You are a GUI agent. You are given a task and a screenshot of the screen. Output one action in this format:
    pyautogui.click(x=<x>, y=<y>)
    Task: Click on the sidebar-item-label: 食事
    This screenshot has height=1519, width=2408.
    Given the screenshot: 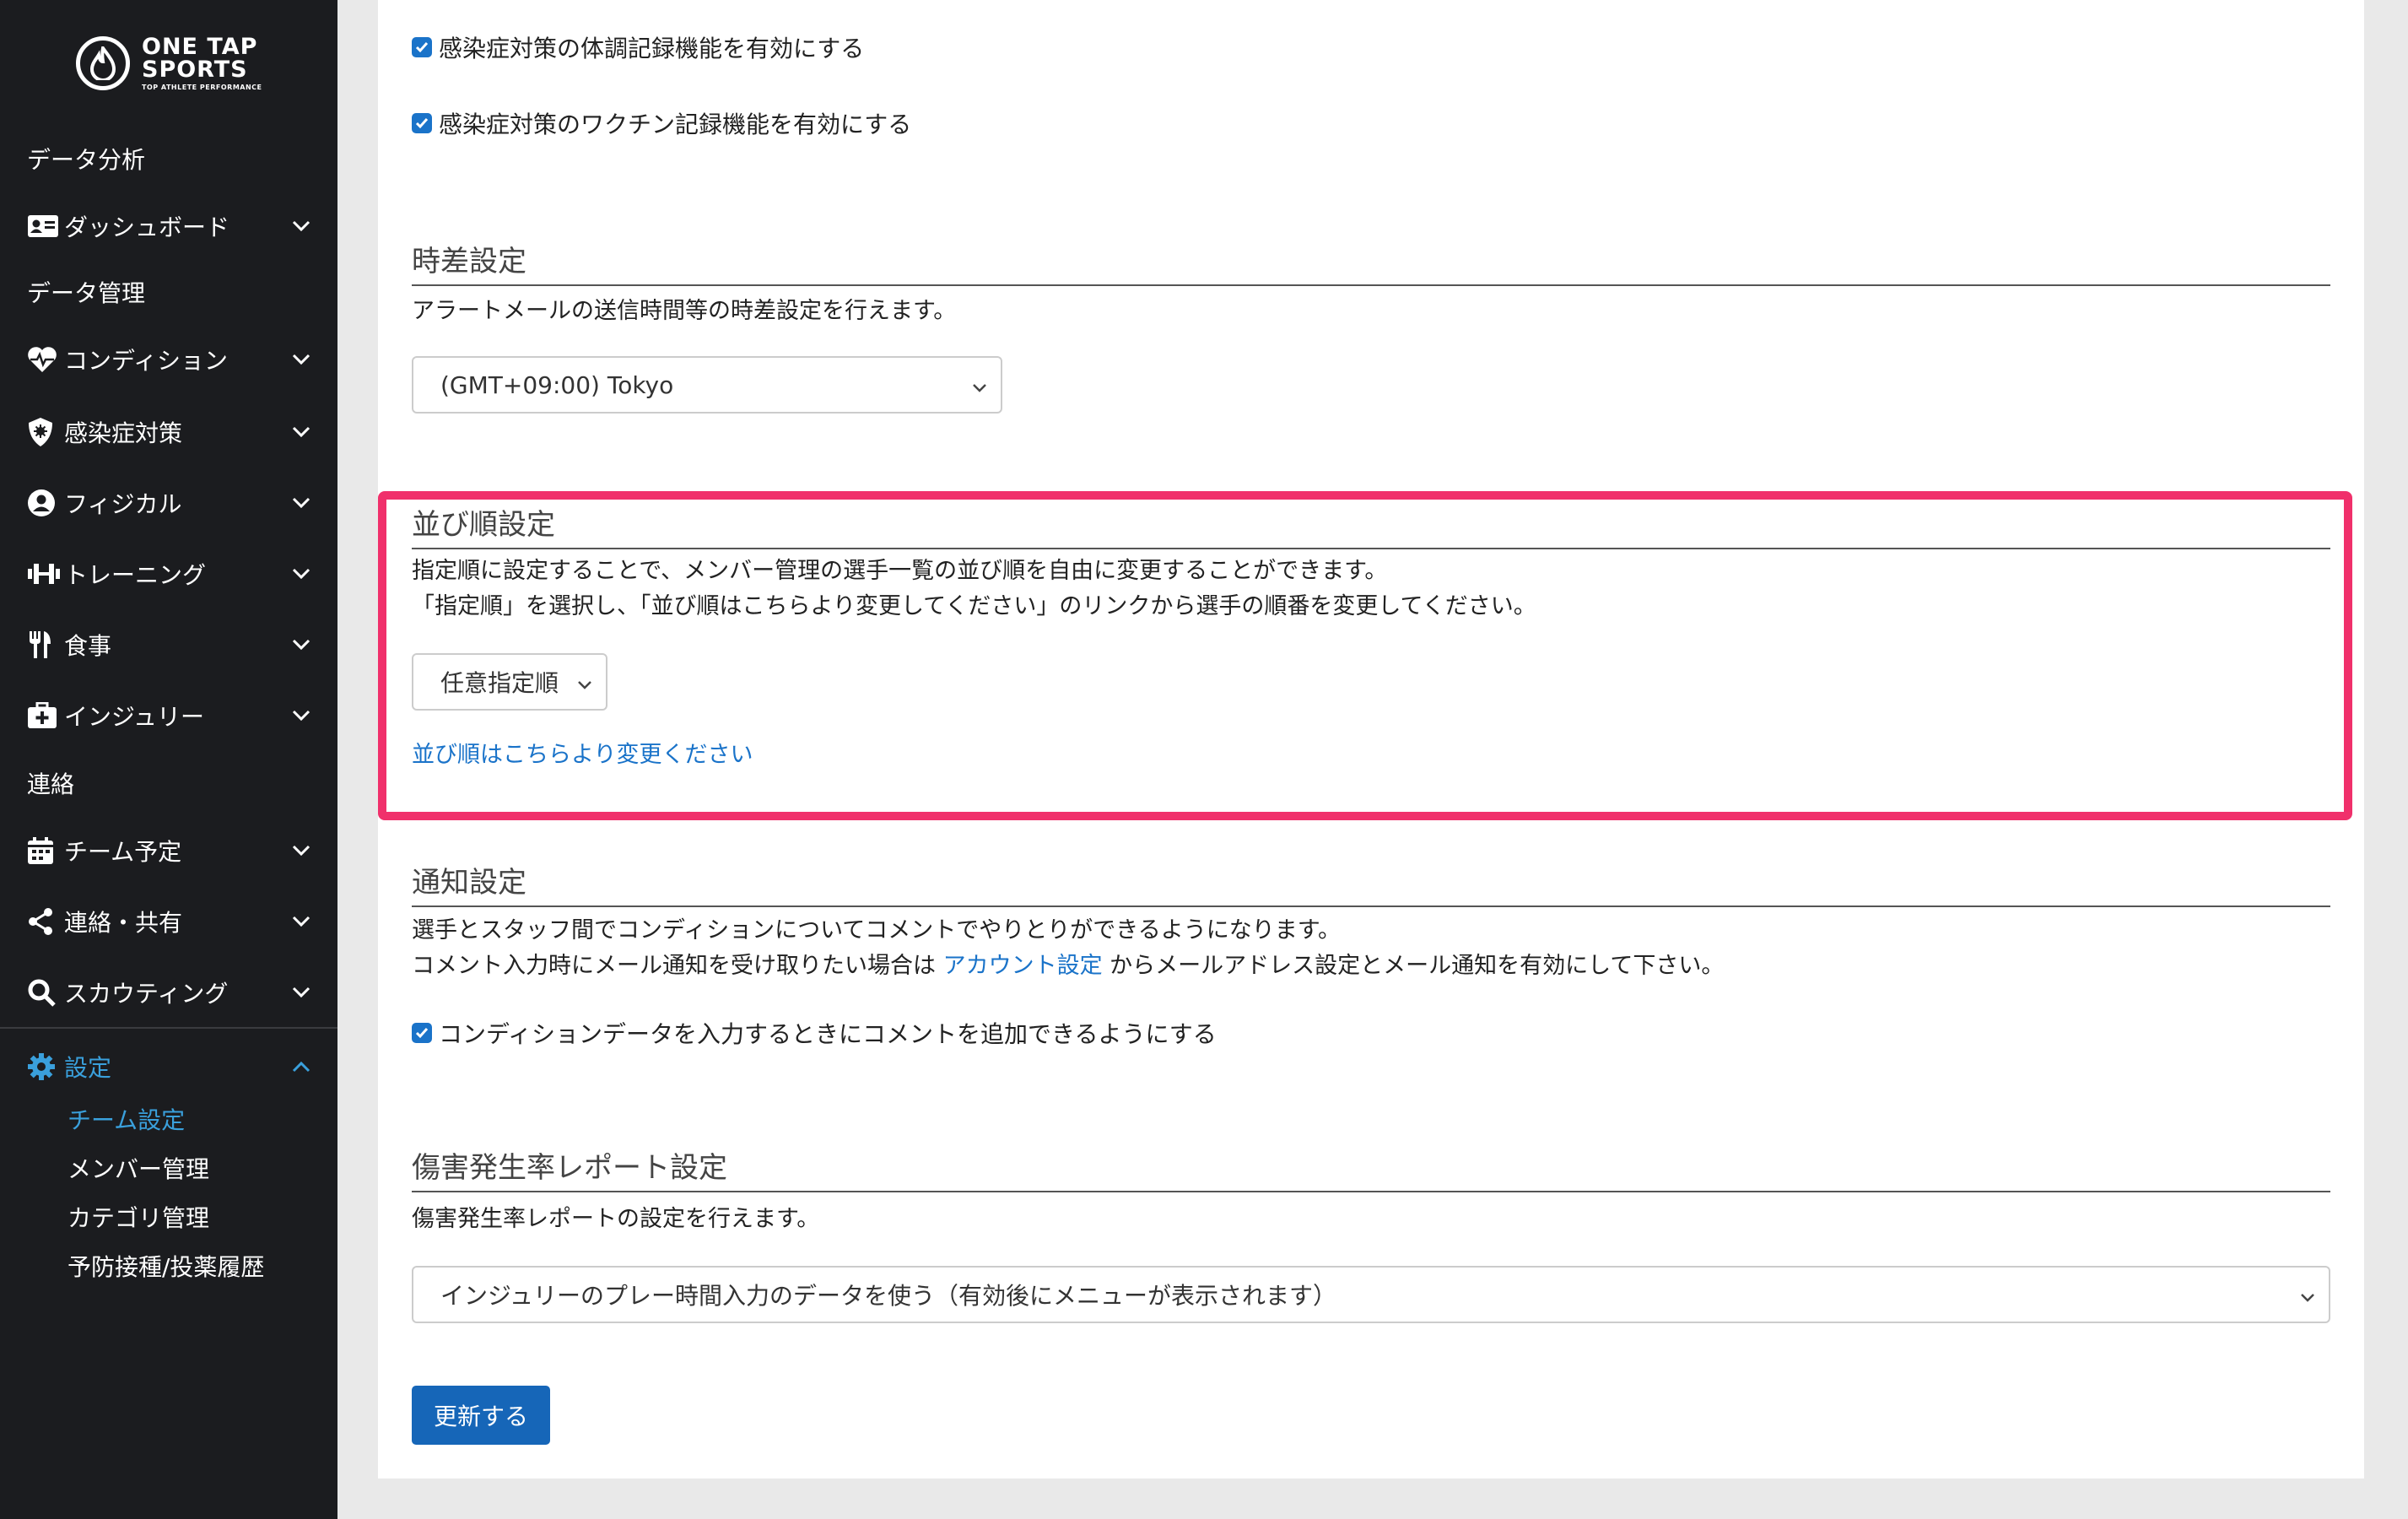 What is the action you would take?
    pyautogui.click(x=88, y=646)
    